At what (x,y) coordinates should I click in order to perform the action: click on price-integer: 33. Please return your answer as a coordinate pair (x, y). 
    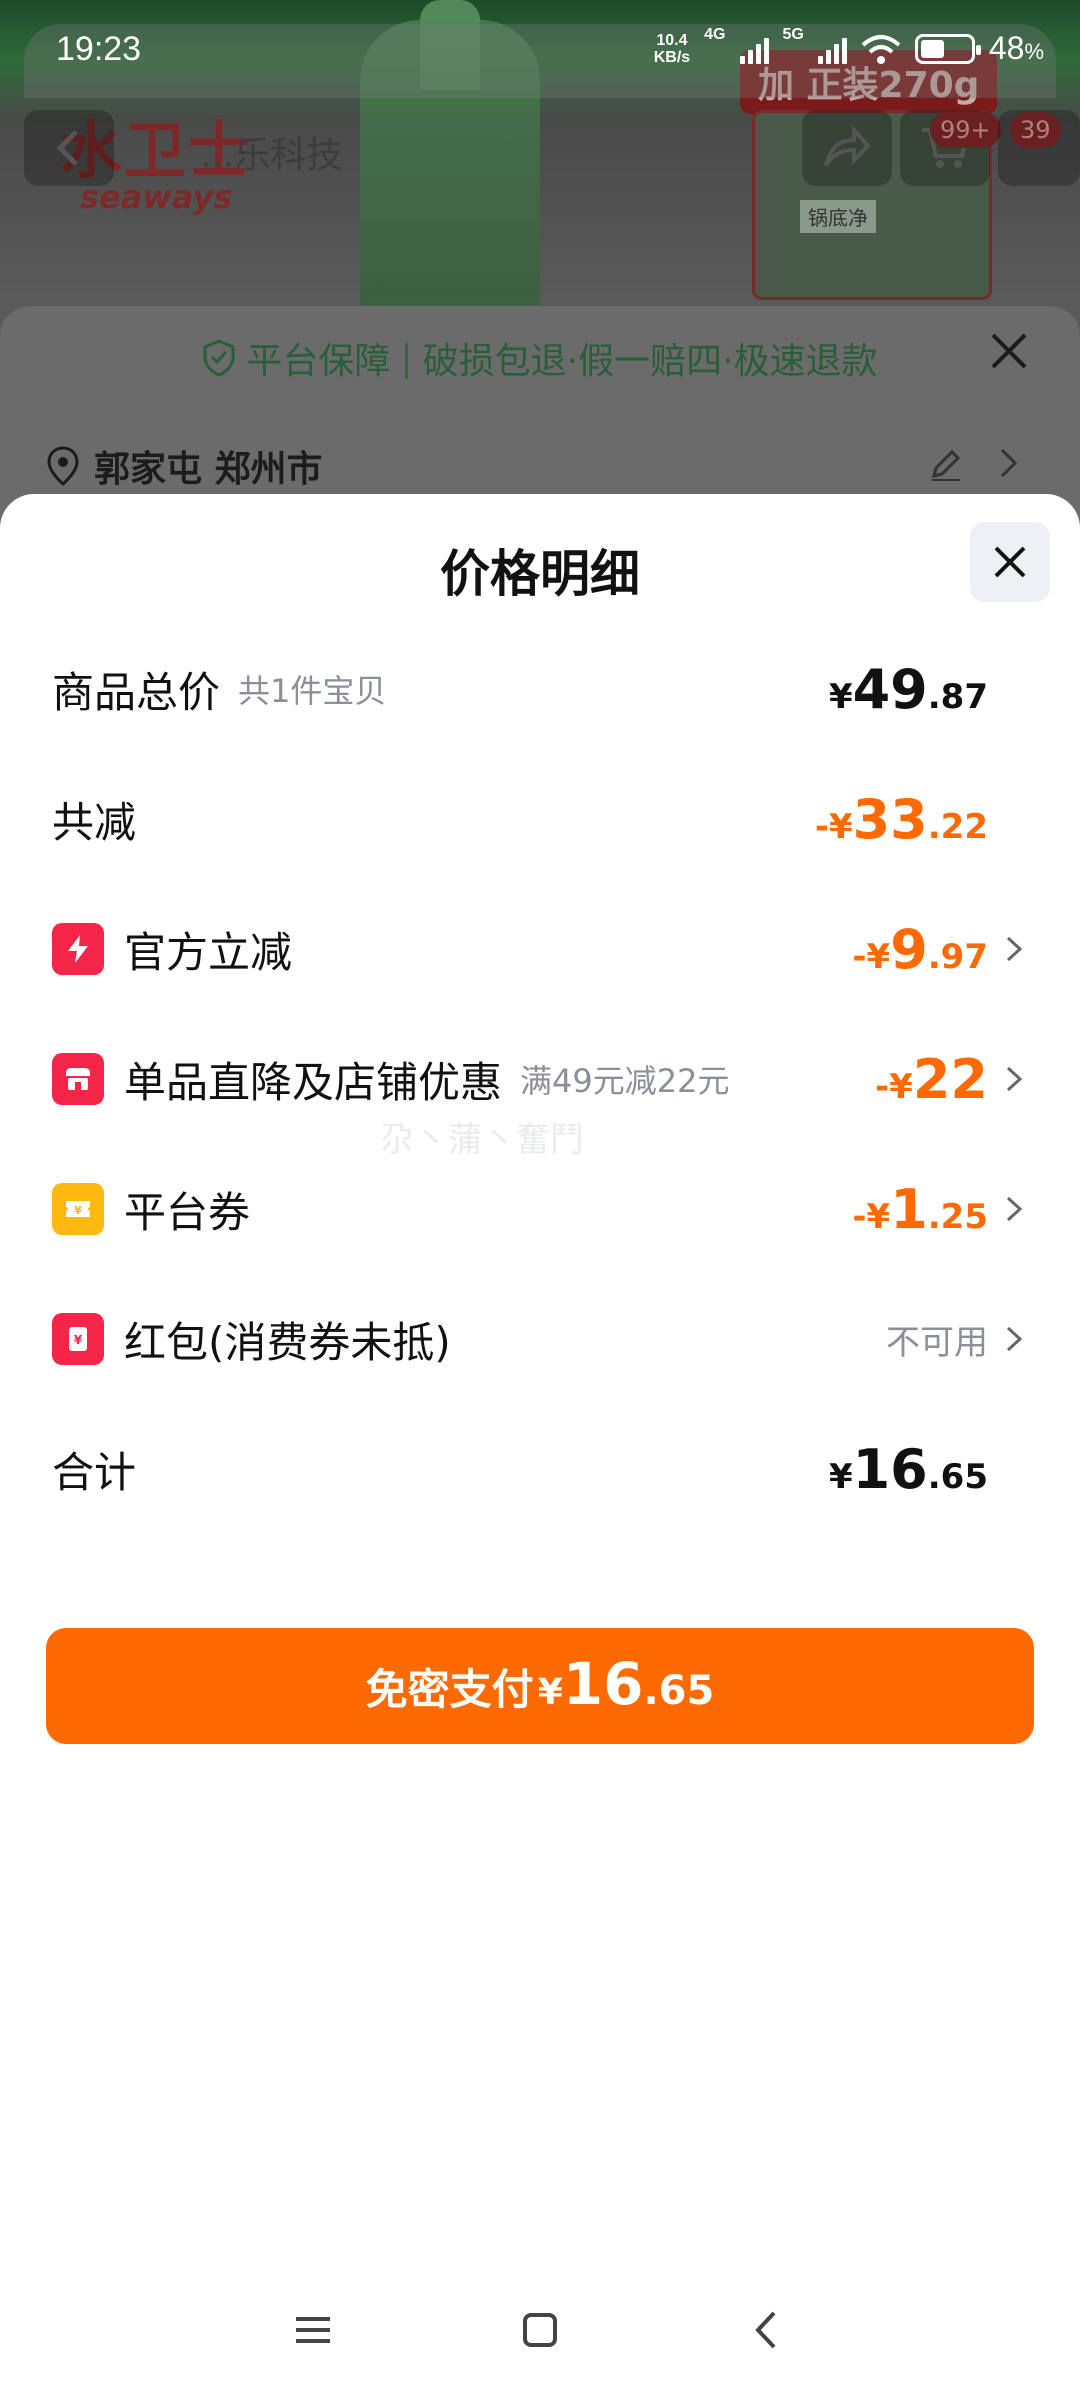
    Looking at the image, I should click on (890, 819).